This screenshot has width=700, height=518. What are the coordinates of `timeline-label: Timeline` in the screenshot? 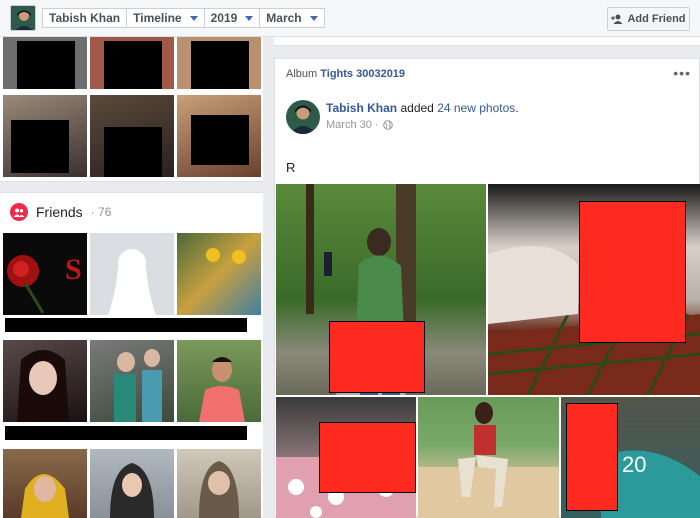 It's located at (157, 18).